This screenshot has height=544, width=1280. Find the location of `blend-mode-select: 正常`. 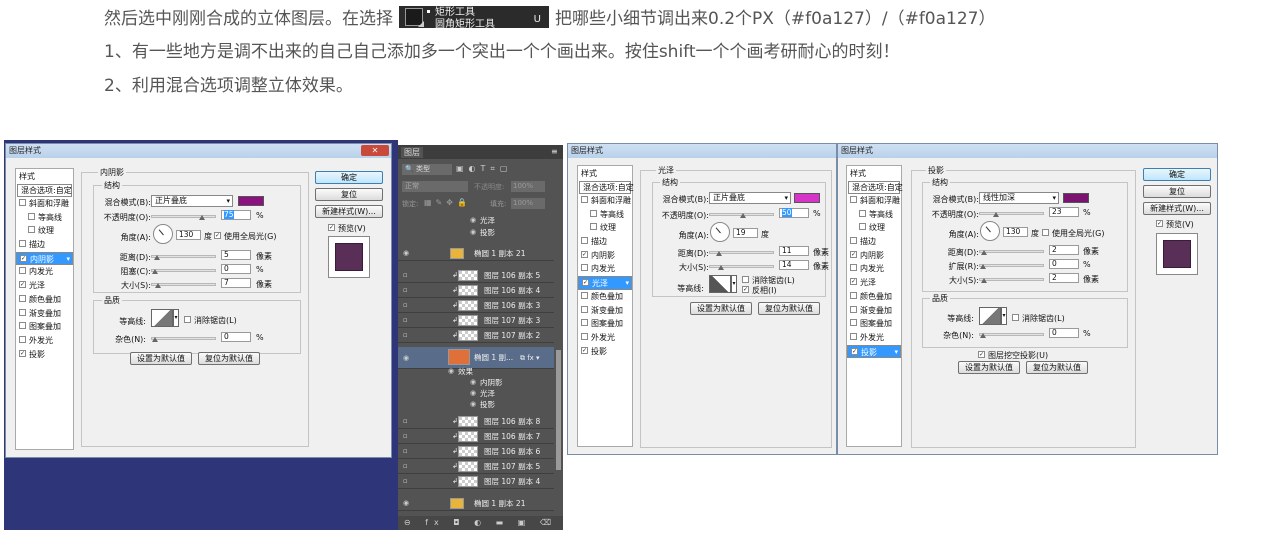

blend-mode-select: 正常 is located at coordinates (435, 186).